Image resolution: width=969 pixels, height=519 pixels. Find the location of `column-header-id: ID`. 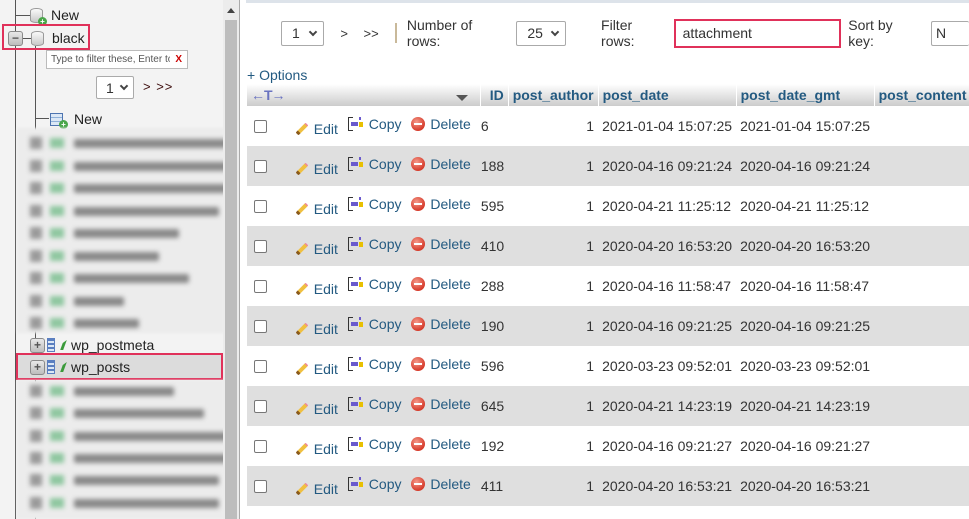

column-header-id: ID is located at coordinates (494, 95).